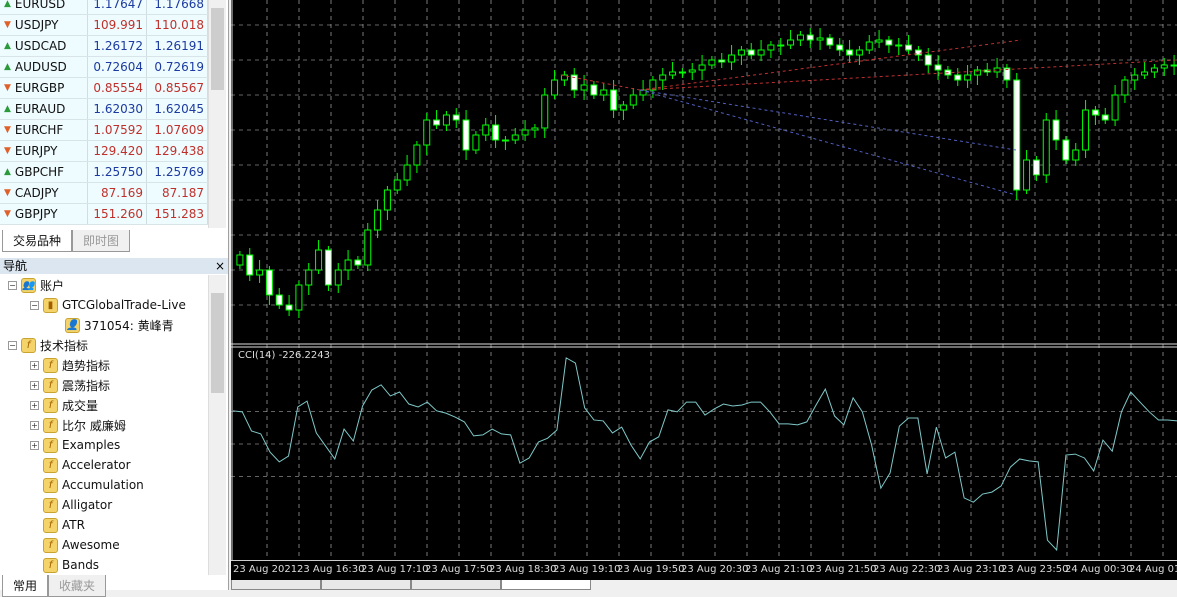 The image size is (1177, 597). I want to click on arrow-up-icon: ▲, so click(7, 4).